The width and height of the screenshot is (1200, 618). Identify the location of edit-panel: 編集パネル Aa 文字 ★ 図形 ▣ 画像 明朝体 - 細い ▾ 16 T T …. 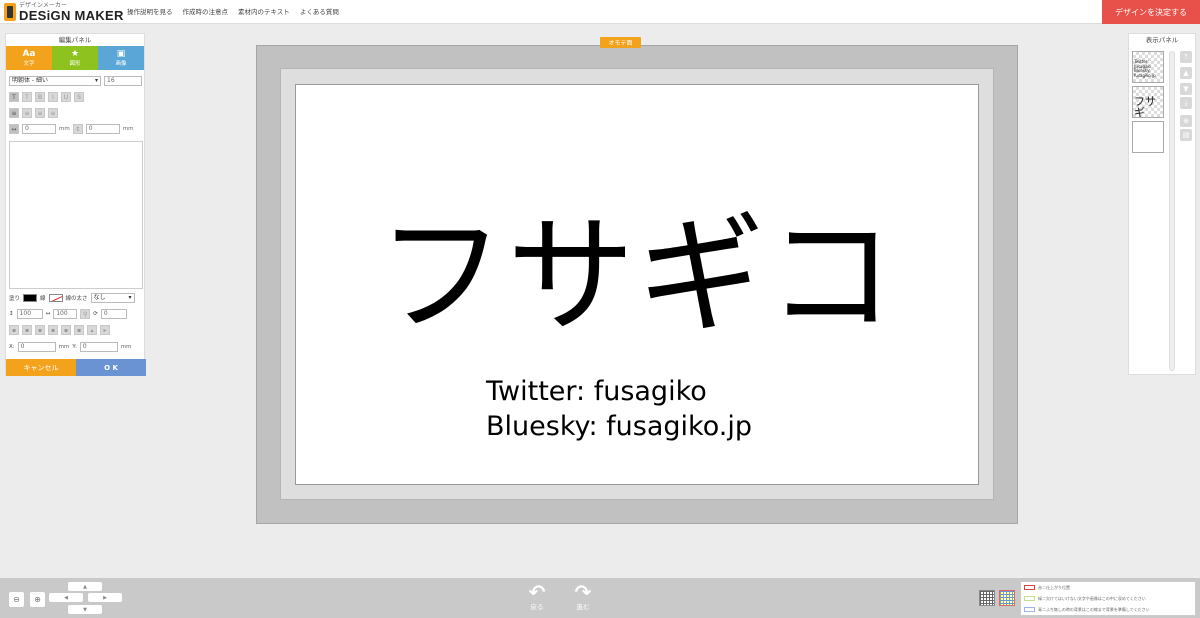
(75, 204).